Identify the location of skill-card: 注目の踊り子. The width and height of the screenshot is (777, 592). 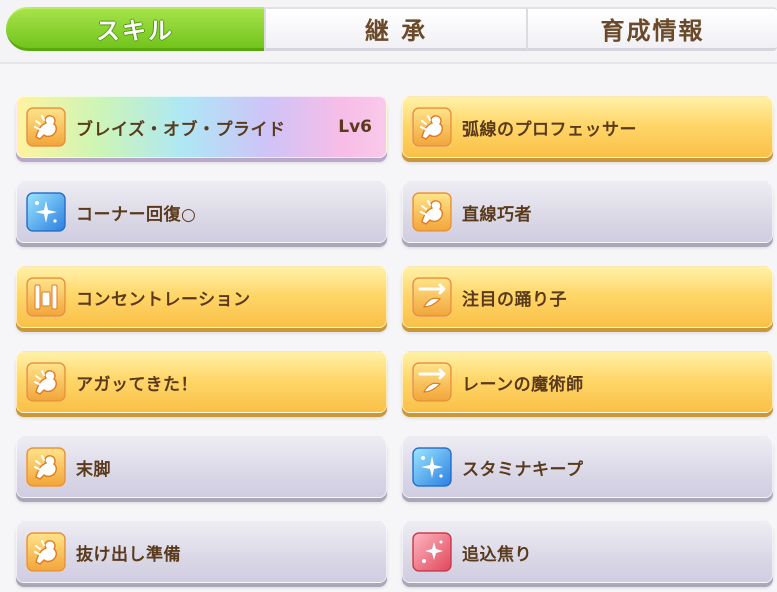
(587, 297).